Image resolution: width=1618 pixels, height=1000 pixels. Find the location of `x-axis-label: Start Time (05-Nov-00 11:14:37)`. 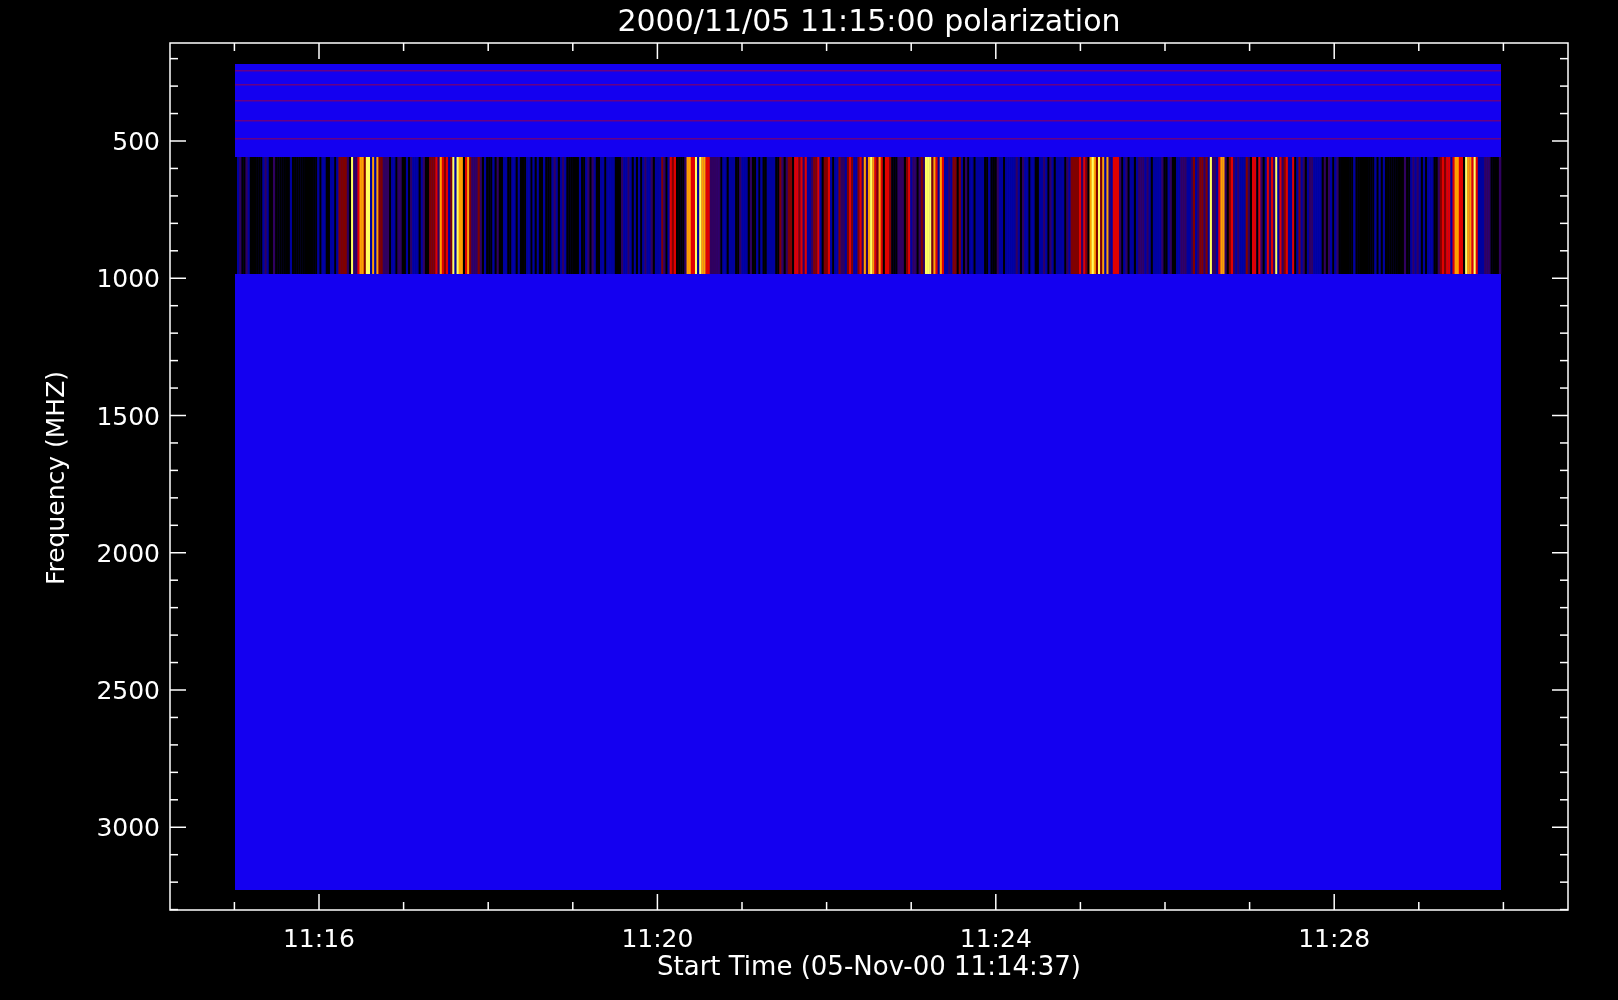

x-axis-label: Start Time (05-Nov-00 11:14:37) is located at coordinates (869, 966).